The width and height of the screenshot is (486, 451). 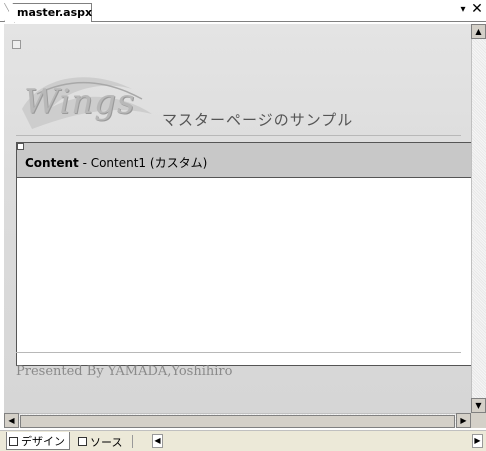 I want to click on tab-master-aspx: master.aspx, so click(x=48, y=12).